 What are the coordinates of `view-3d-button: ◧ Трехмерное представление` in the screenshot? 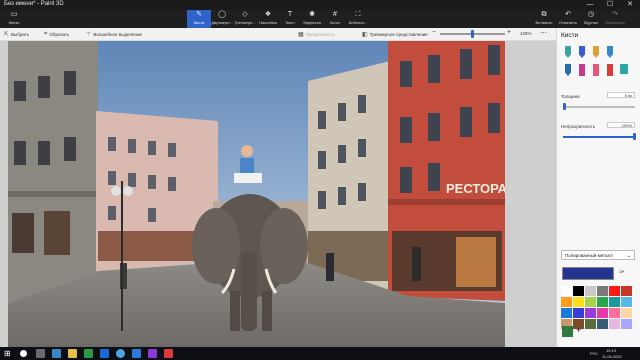 It's located at (395, 34).